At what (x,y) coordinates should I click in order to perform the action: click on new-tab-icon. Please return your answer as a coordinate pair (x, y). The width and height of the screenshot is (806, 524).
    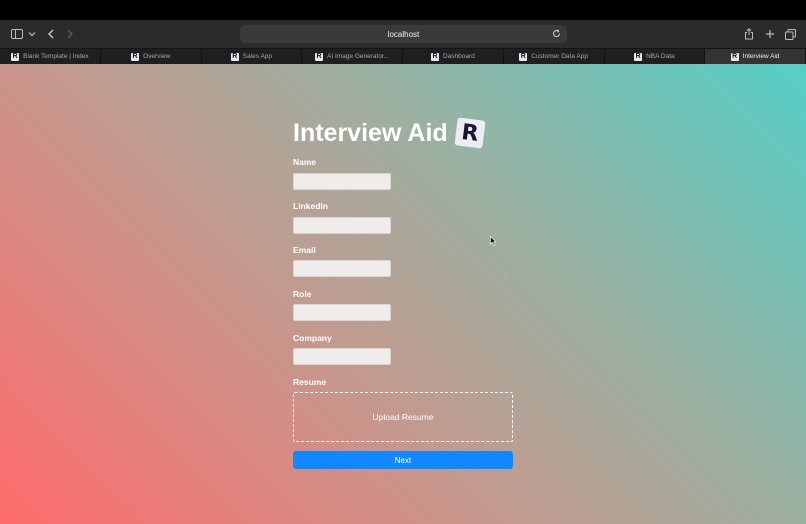
    Looking at the image, I should click on (770, 34).